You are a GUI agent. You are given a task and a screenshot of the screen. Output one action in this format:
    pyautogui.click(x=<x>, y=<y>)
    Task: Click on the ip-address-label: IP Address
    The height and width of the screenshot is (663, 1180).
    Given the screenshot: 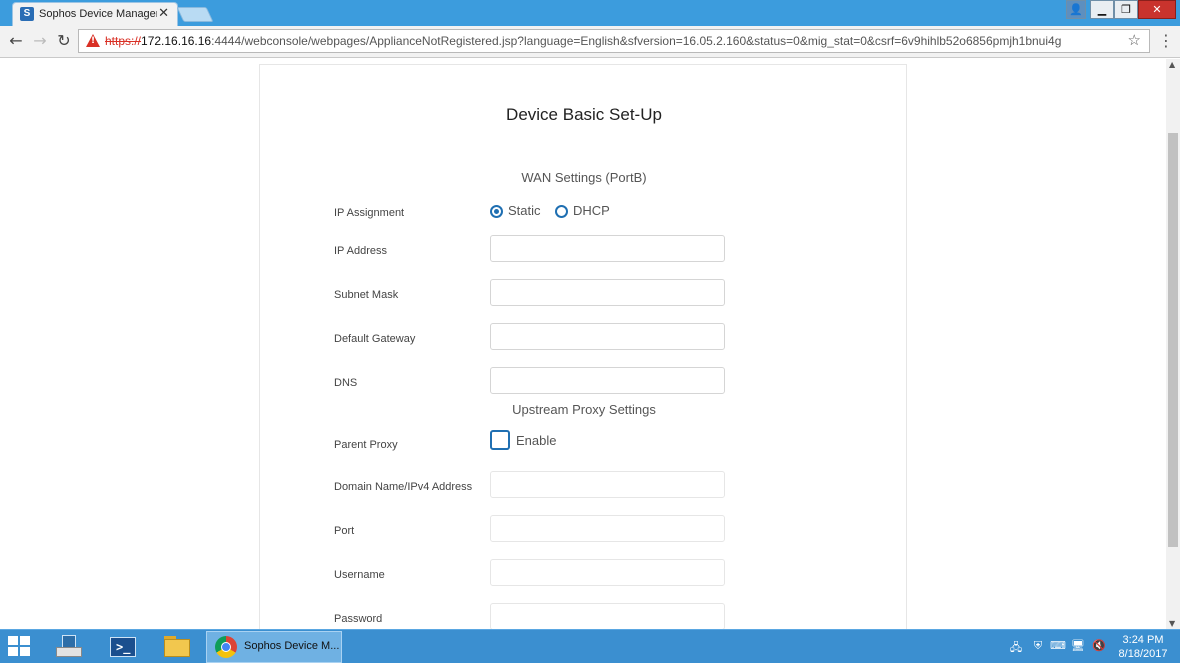 What is the action you would take?
    pyautogui.click(x=360, y=251)
    